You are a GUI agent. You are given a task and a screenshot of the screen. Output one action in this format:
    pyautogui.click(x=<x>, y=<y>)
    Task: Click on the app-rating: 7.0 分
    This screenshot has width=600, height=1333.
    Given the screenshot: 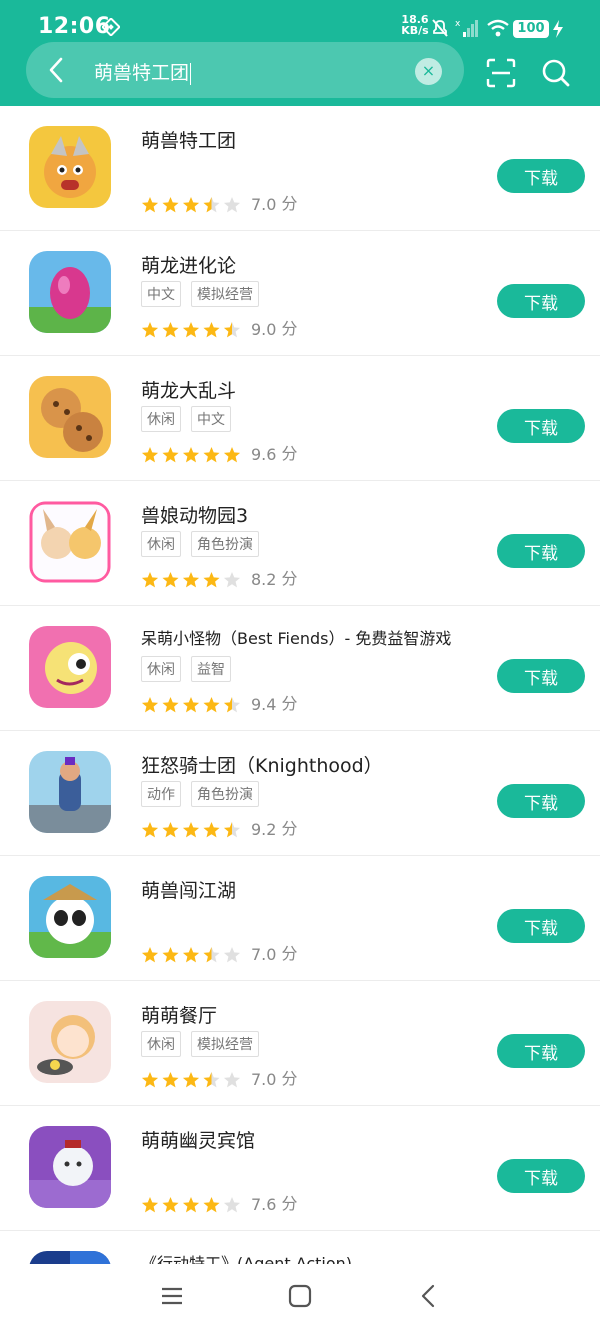 What is the action you would take?
    pyautogui.click(x=219, y=202)
    